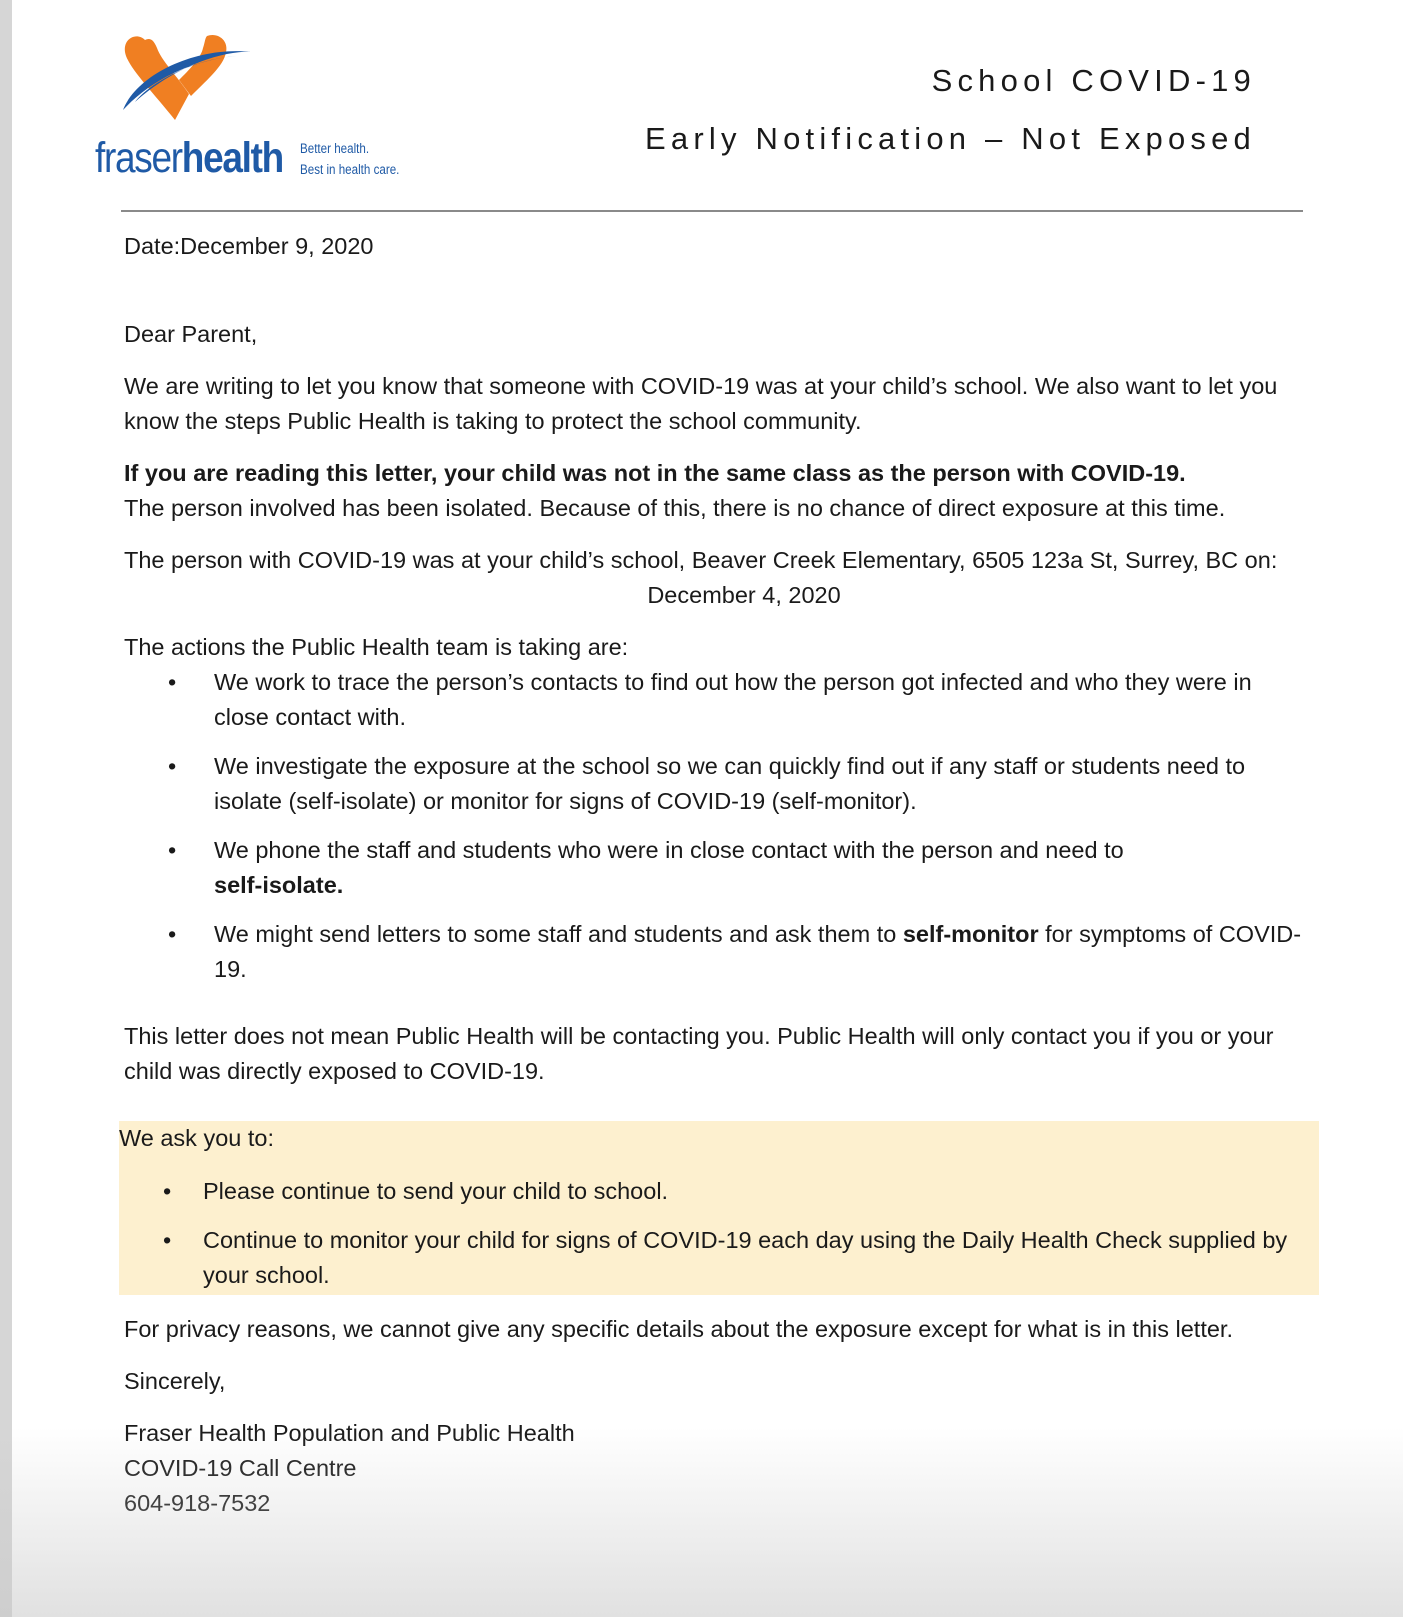 The height and width of the screenshot is (1617, 1403). I want to click on signature-phone: 604-918-7532, so click(197, 1503).